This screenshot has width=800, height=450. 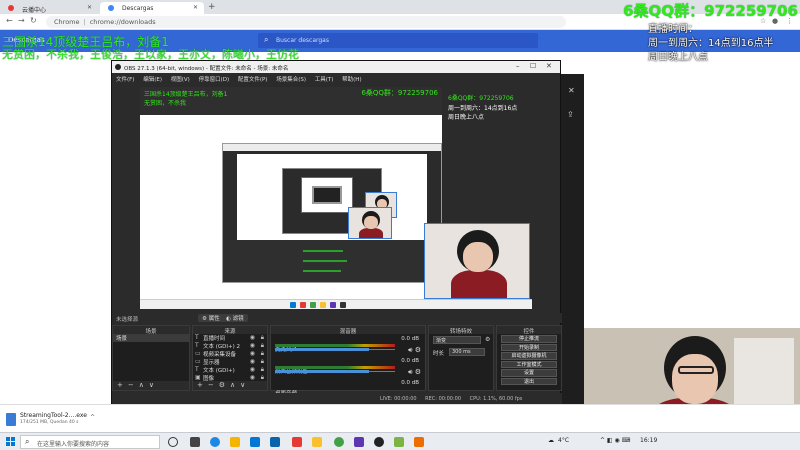 What do you see at coordinates (332, 213) in the screenshot?
I see `nested-obs-capture` at bounding box center [332, 213].